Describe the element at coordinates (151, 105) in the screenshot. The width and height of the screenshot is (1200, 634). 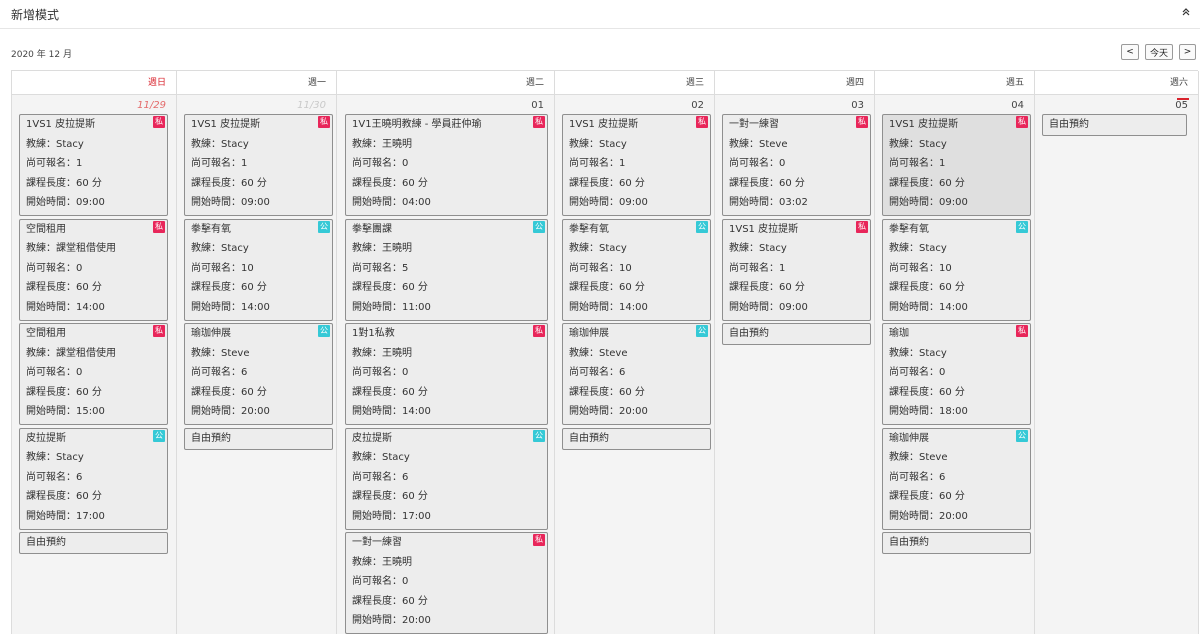
I see `date-number: 11/29` at that location.